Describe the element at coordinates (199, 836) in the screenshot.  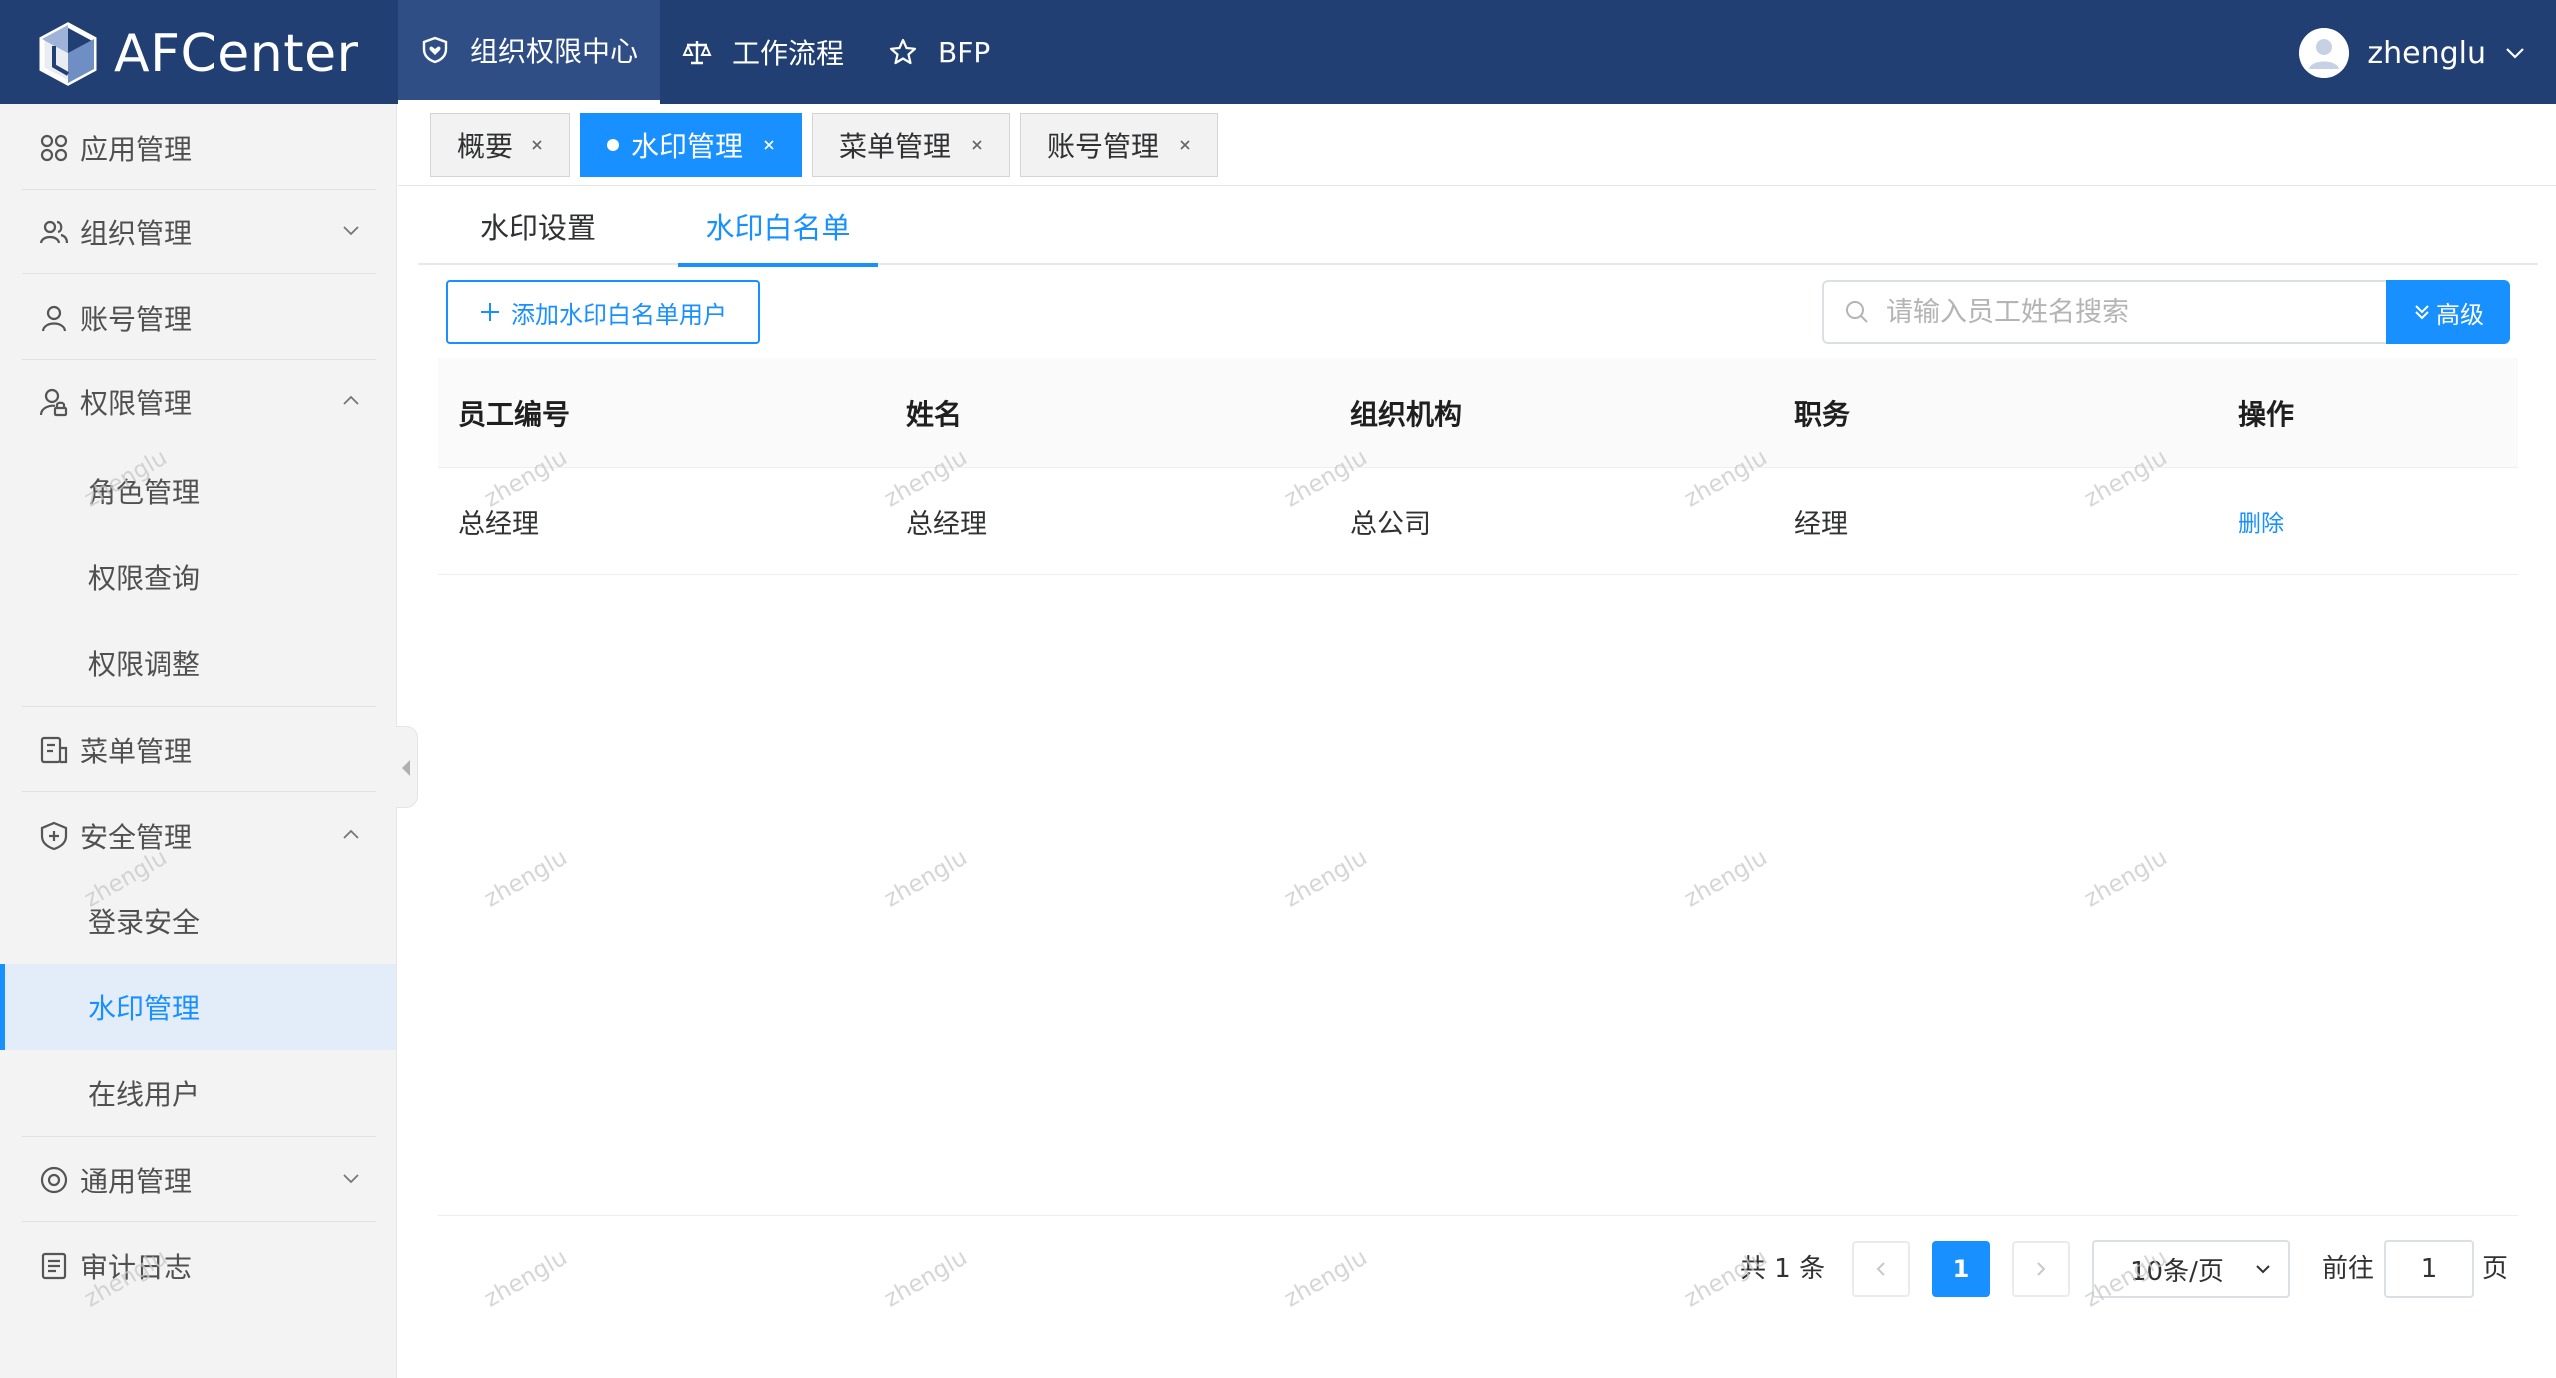
I see `sidebar-item-security-management: 安全管理` at that location.